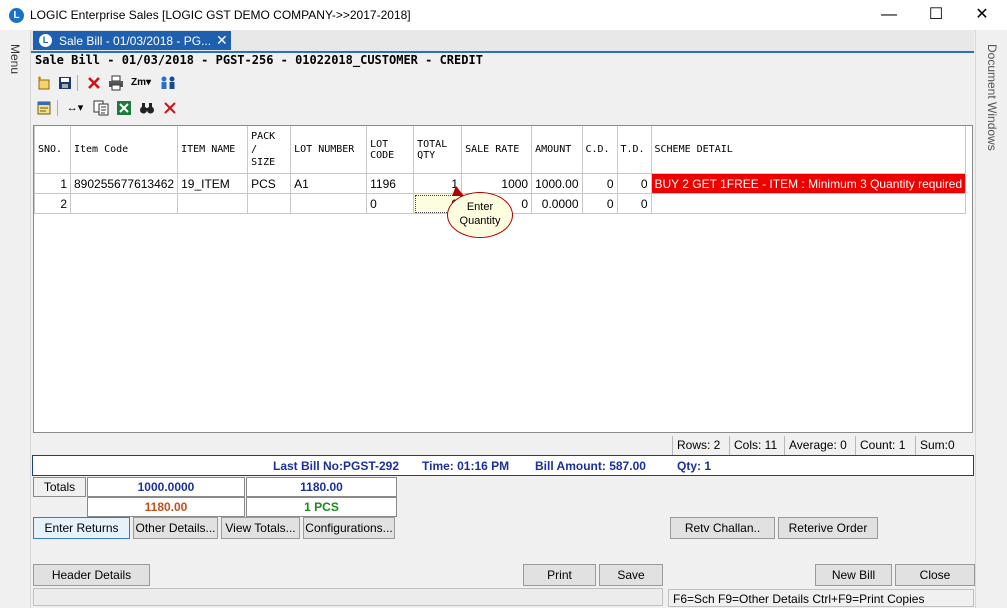  What do you see at coordinates (321, 487) in the screenshot?
I see `total-net: 1180.00` at bounding box center [321, 487].